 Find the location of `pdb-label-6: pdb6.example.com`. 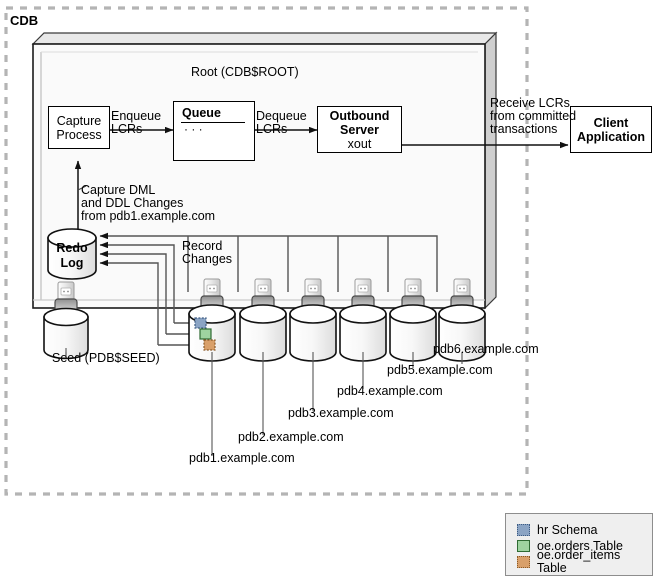

pdb-label-6: pdb6.example.com is located at coordinates (486, 349).